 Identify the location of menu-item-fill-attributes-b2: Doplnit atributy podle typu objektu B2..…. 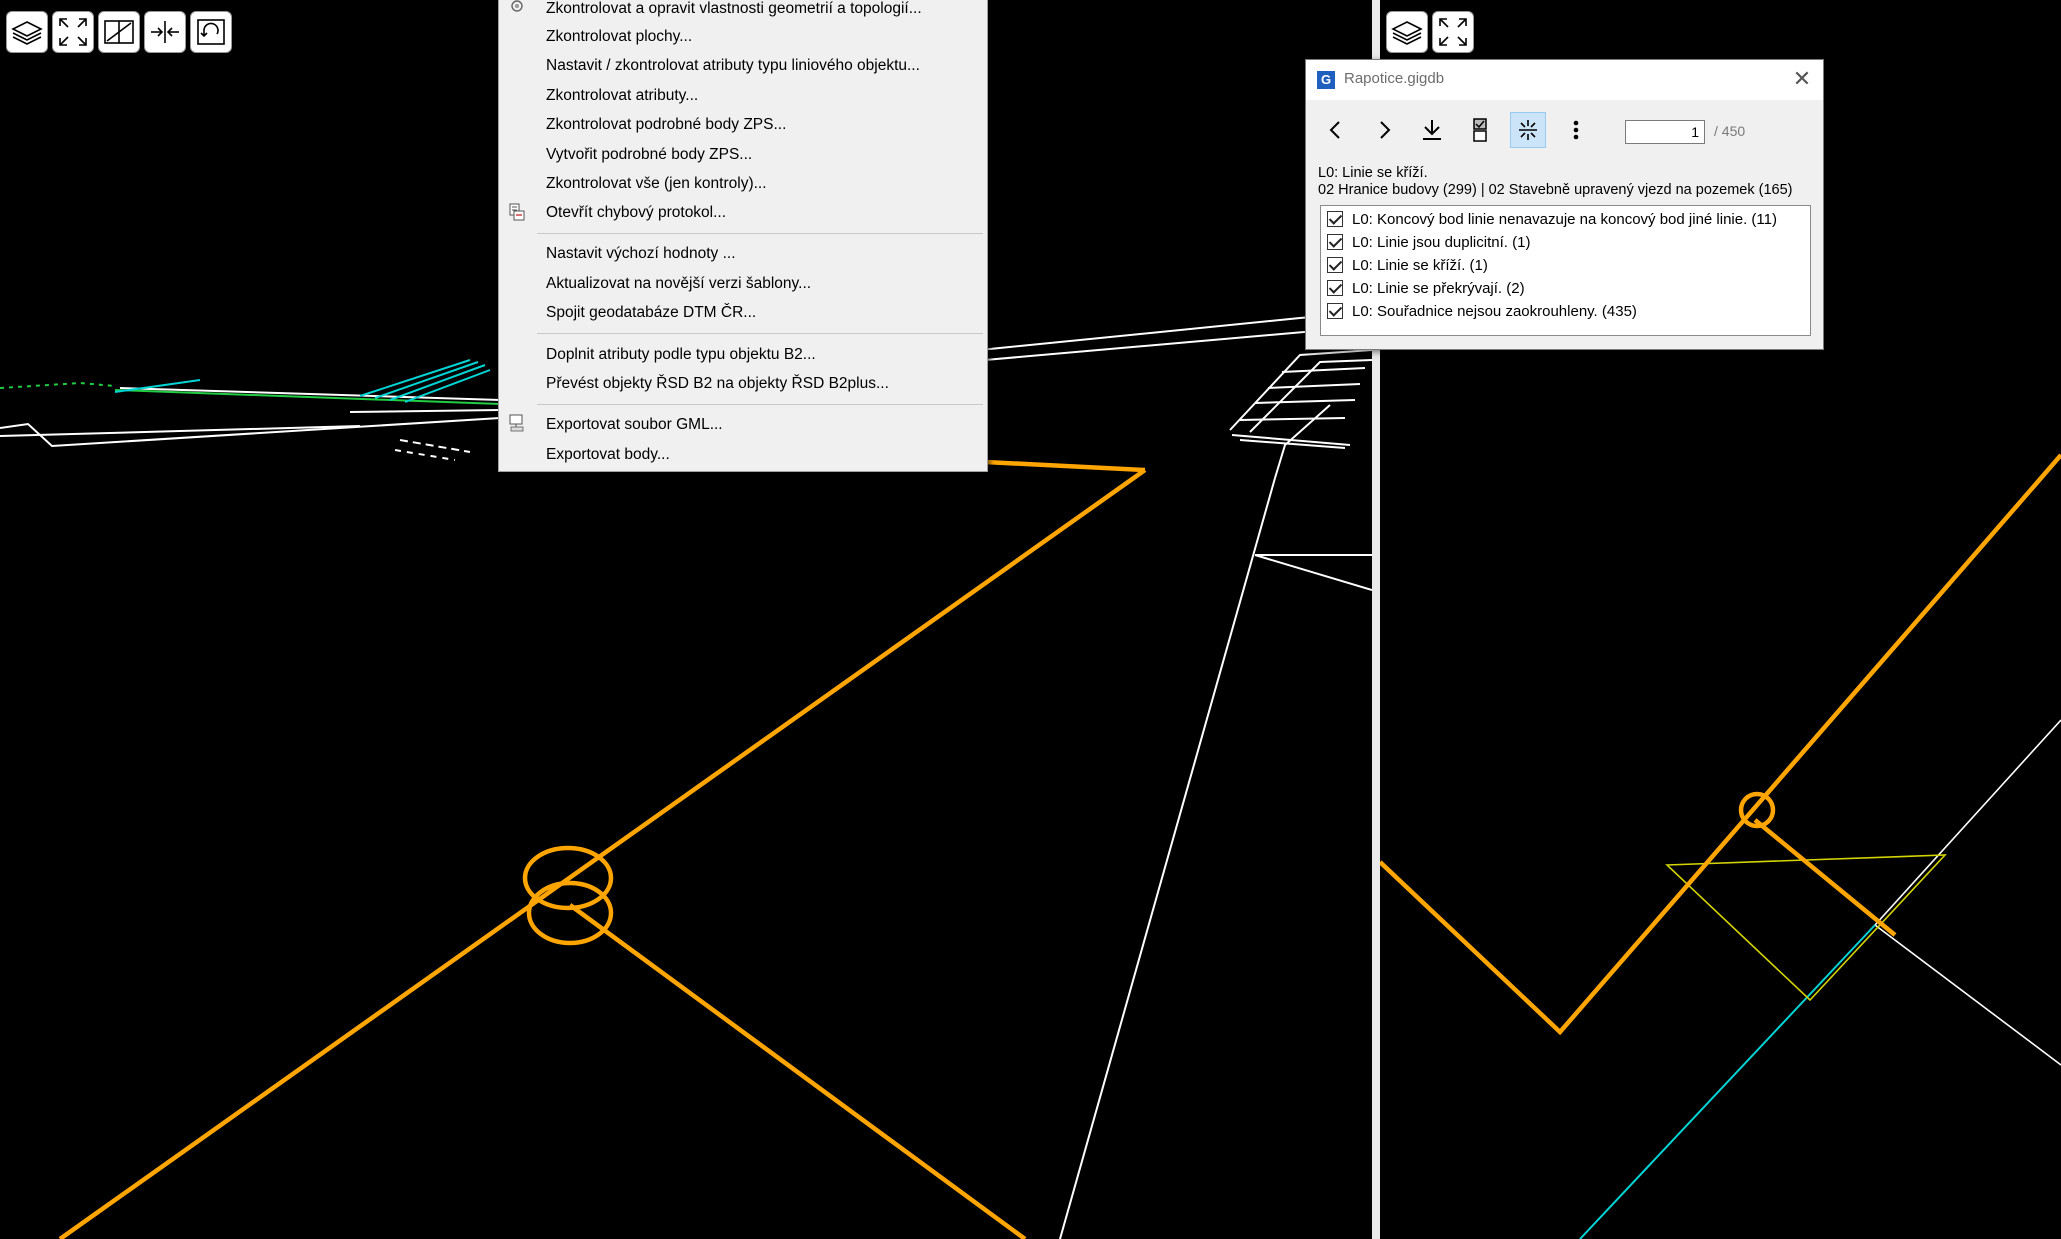
(681, 355).